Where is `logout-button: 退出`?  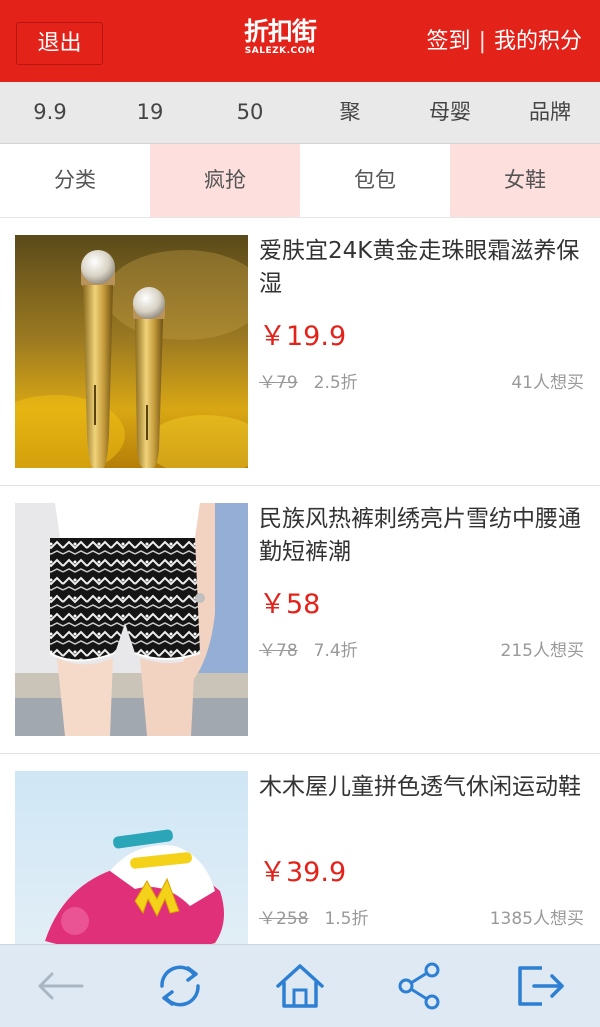 logout-button: 退出 is located at coordinates (59, 43).